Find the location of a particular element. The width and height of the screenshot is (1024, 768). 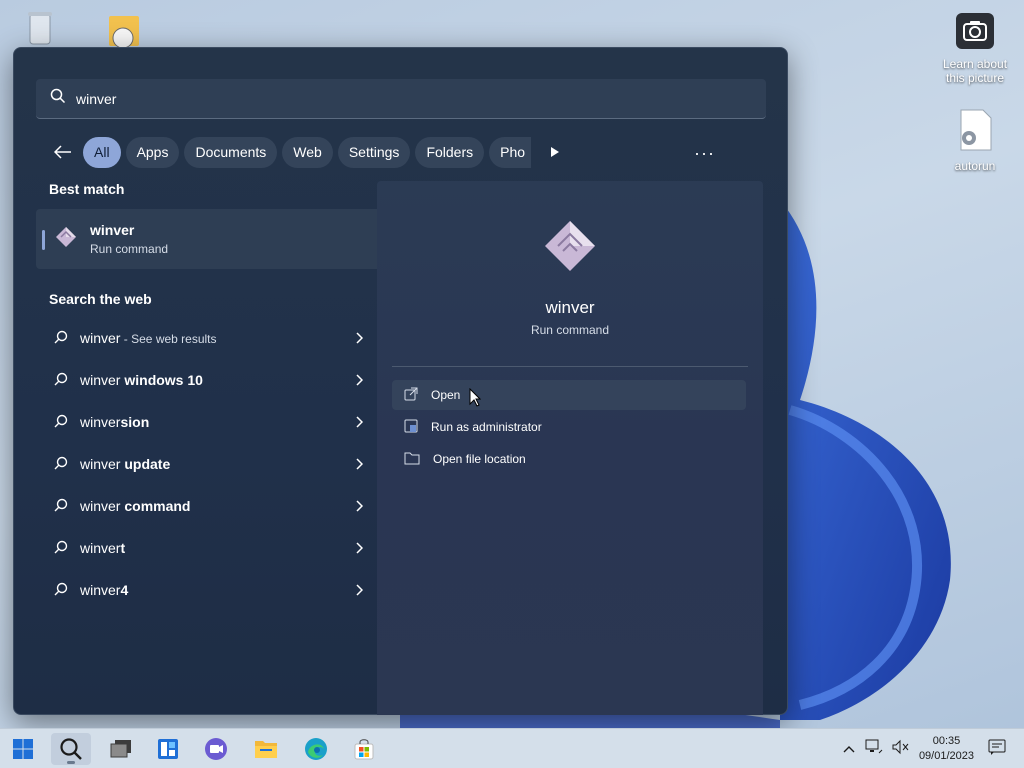

best-match-type: Run command is located at coordinates (129, 249).